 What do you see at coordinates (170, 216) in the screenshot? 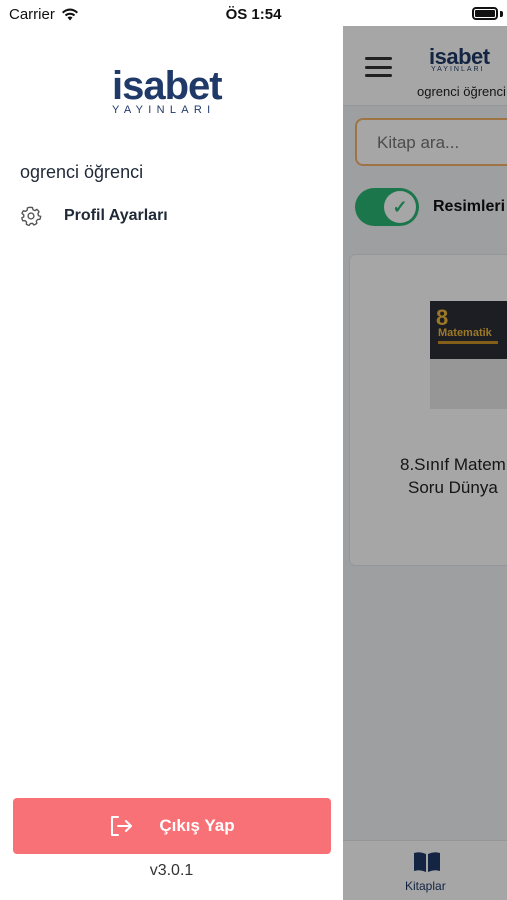
I see `menu-item-profile-settings: Profil Ayarları` at bounding box center [170, 216].